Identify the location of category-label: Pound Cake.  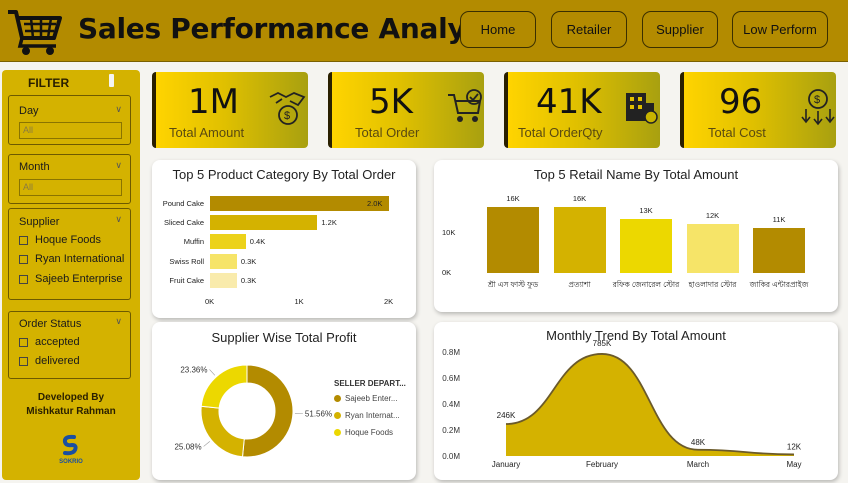
(183, 203).